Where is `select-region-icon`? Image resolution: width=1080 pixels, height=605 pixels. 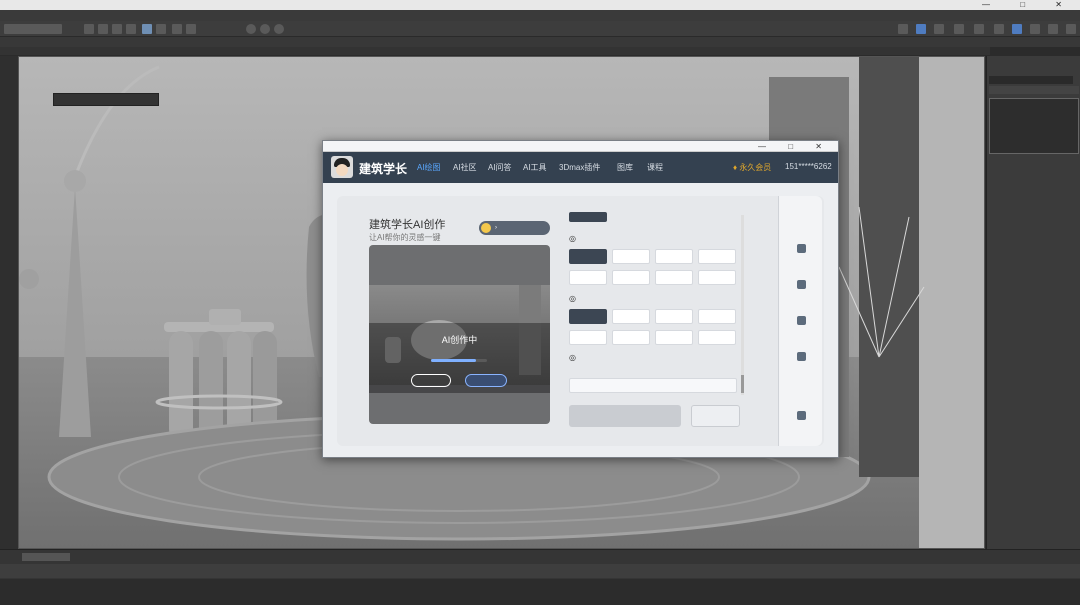 select-region-icon is located at coordinates (161, 29).